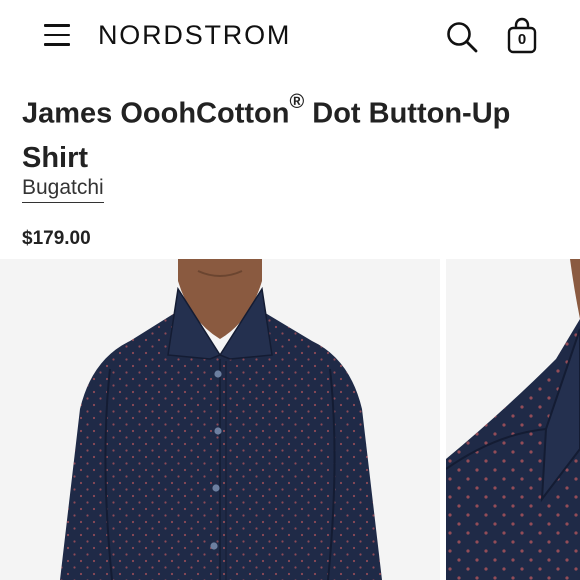 This screenshot has height=580, width=580. What do you see at coordinates (522, 39) in the screenshot?
I see `bag-count-badge: 0` at bounding box center [522, 39].